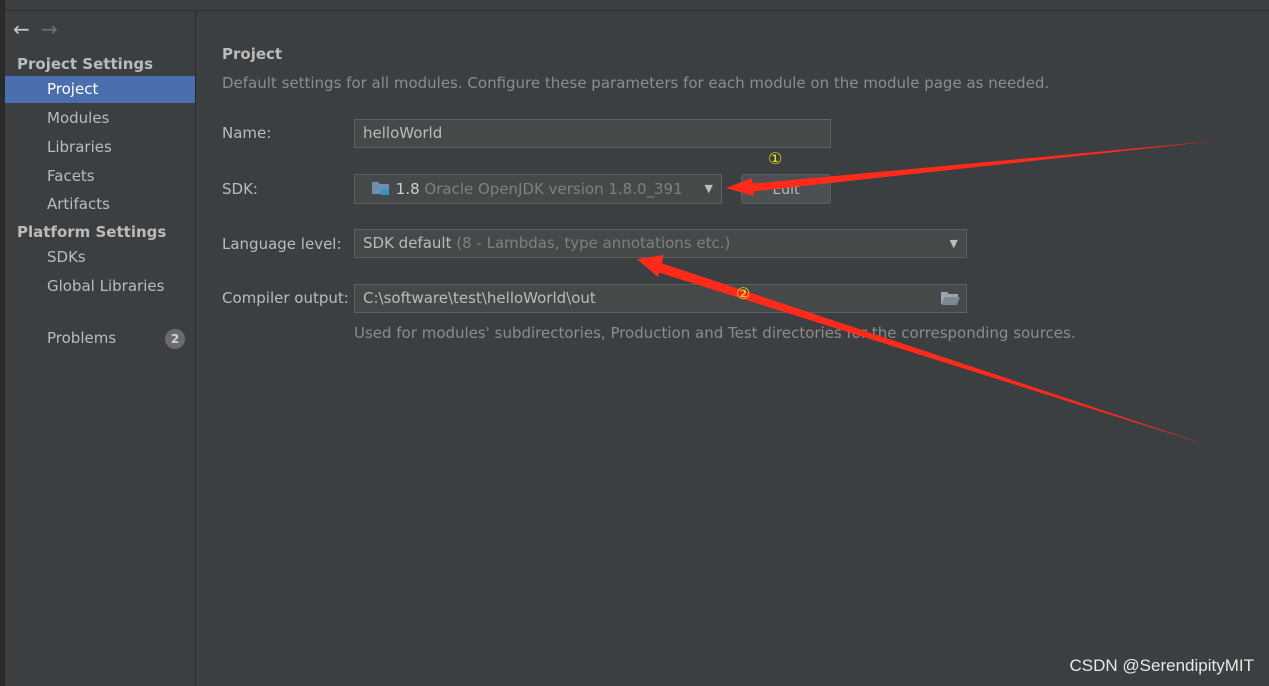  Describe the element at coordinates (743, 293) in the screenshot. I see `annotation-number-2: ②` at that location.